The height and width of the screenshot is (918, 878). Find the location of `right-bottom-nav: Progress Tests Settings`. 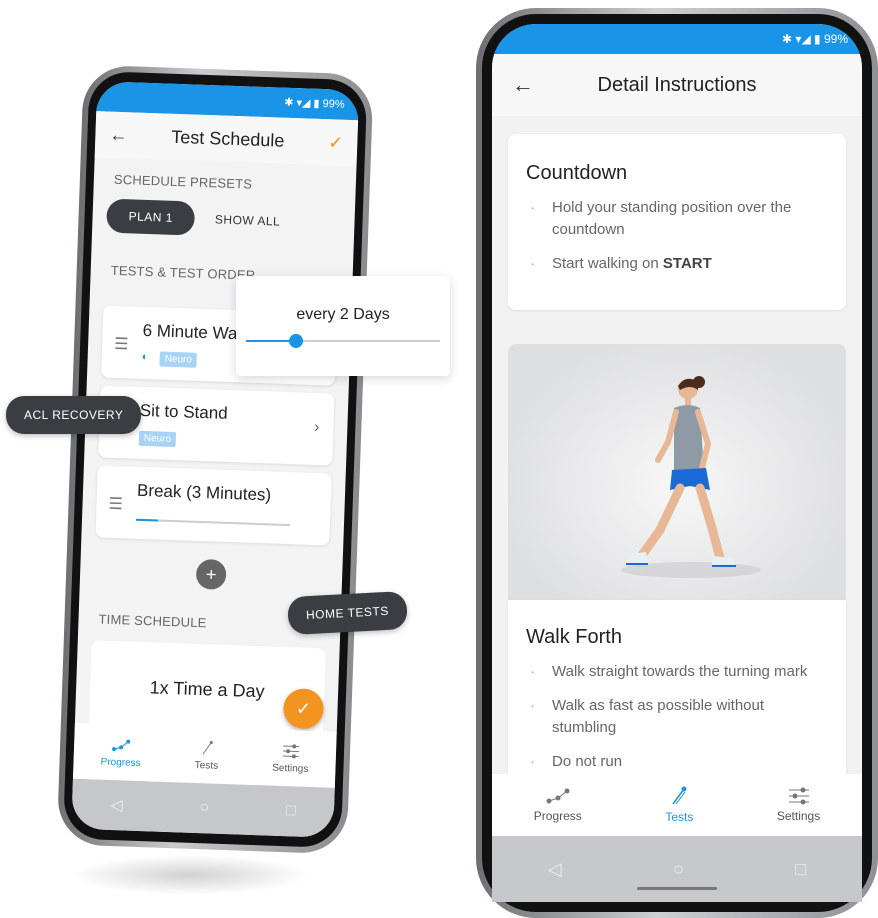

right-bottom-nav: Progress Tests Settings is located at coordinates (677, 805).